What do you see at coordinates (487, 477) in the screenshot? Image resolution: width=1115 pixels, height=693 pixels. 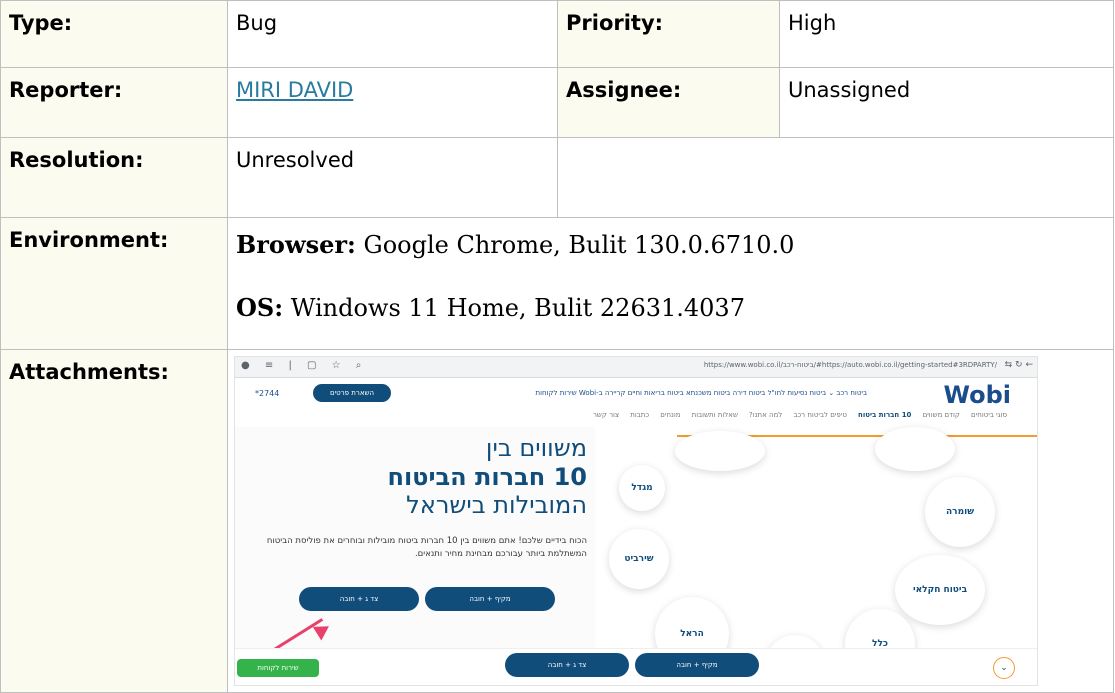 I see `hero-line-2: 10 חברות הביטוח` at bounding box center [487, 477].